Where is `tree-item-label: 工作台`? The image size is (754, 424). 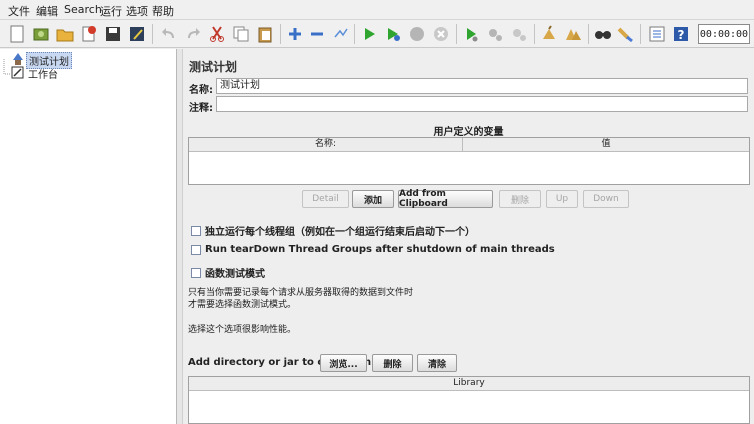
tree-item-label: 工作台 is located at coordinates (43, 75).